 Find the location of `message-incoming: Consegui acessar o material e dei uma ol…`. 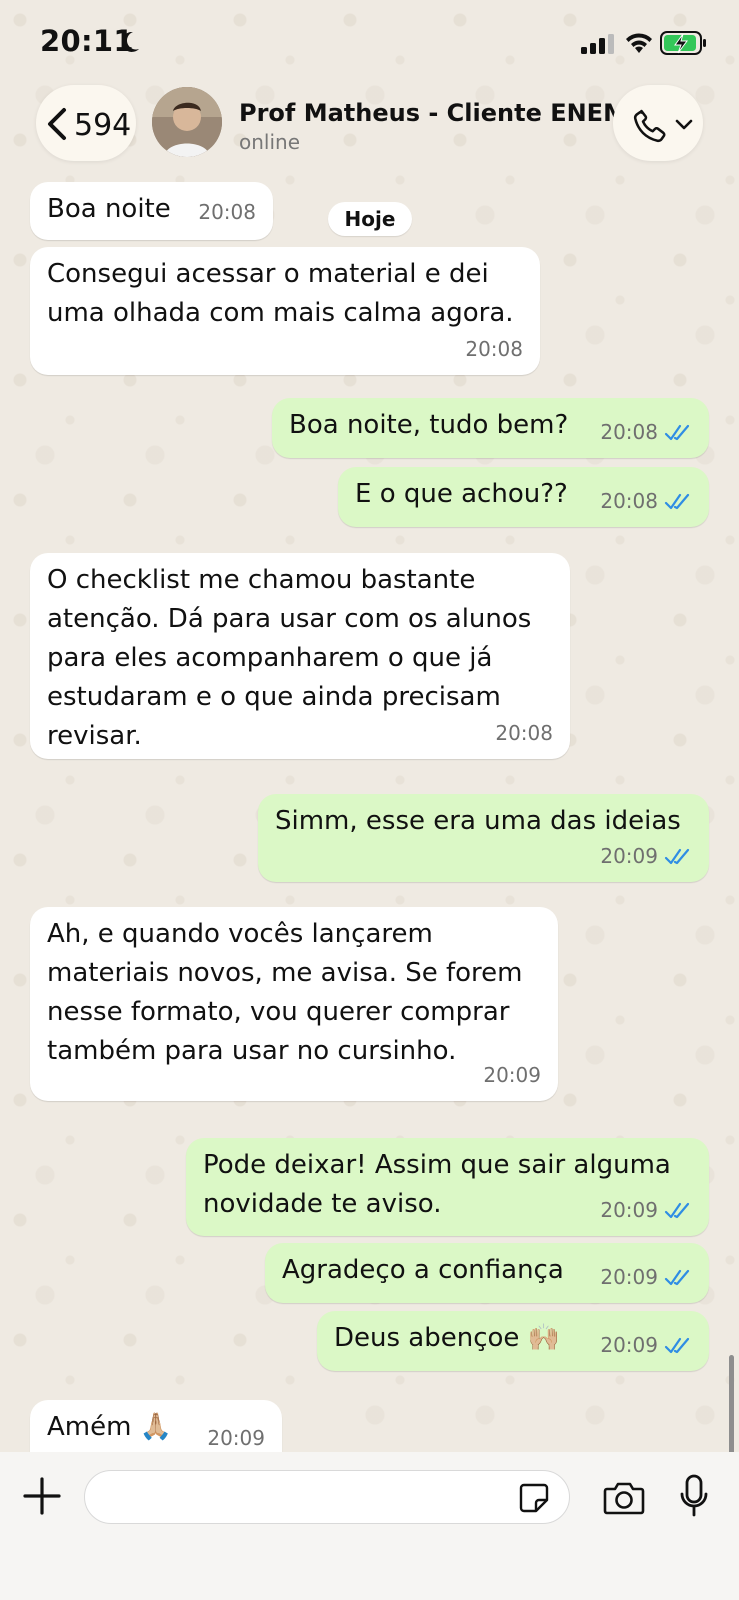

message-incoming: Consegui acessar o material e dei uma ol… is located at coordinates (285, 311).